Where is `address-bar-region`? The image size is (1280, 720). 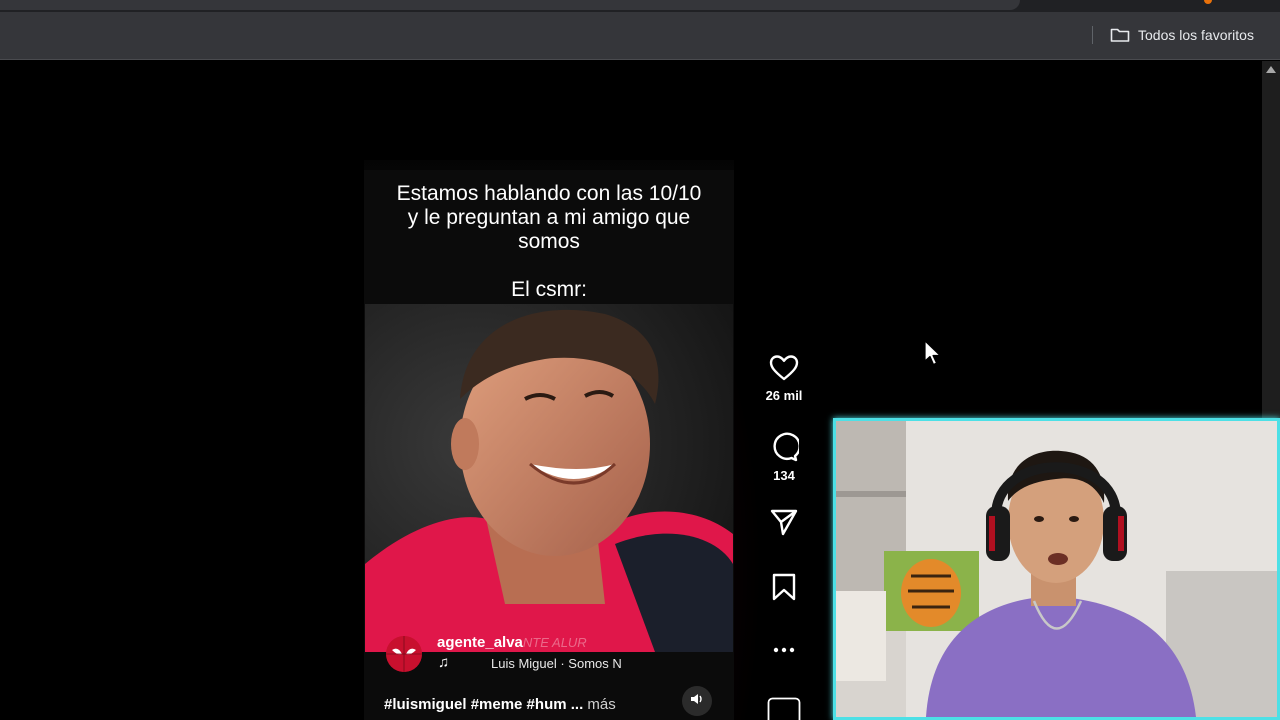 address-bar-region is located at coordinates (510, 5).